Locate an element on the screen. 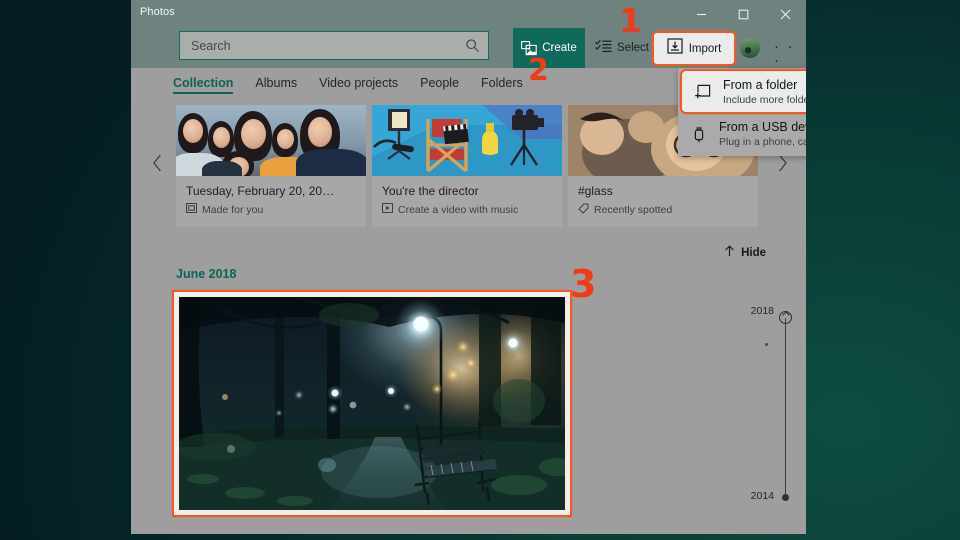  timeline-year-top: 2018 is located at coordinates (762, 311).